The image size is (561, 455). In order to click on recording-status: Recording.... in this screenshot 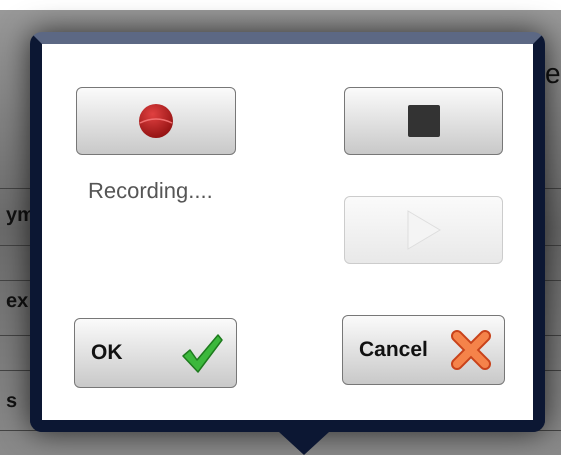, I will do `click(150, 191)`.